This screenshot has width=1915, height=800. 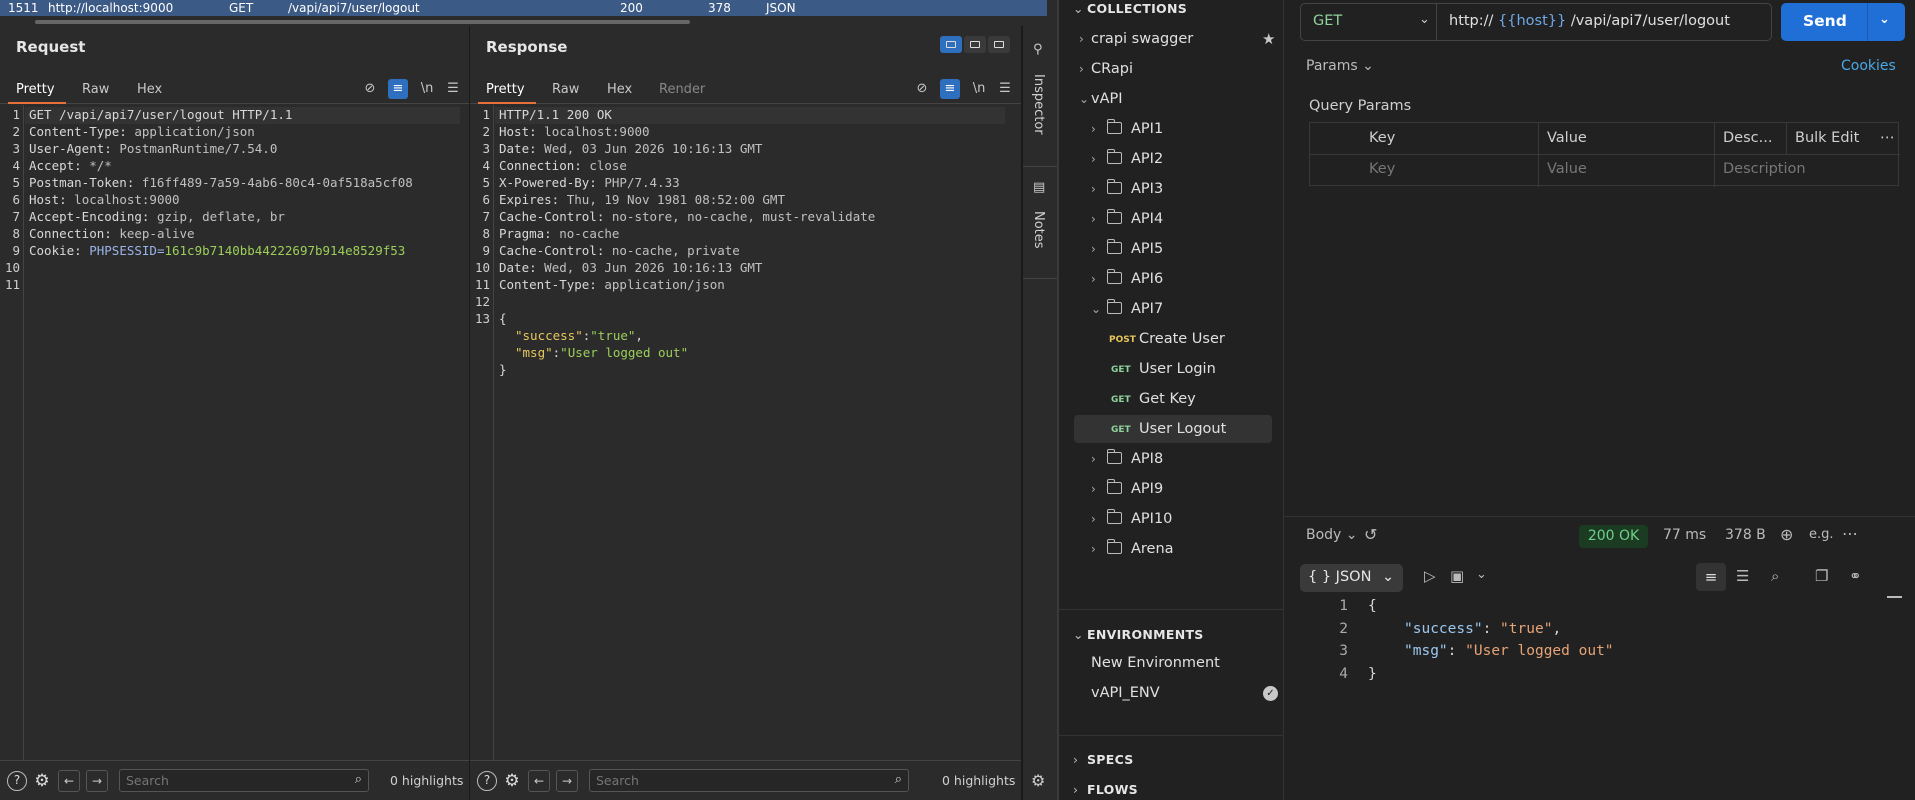 I want to click on inspector-icon: ⚲, so click(x=1038, y=49).